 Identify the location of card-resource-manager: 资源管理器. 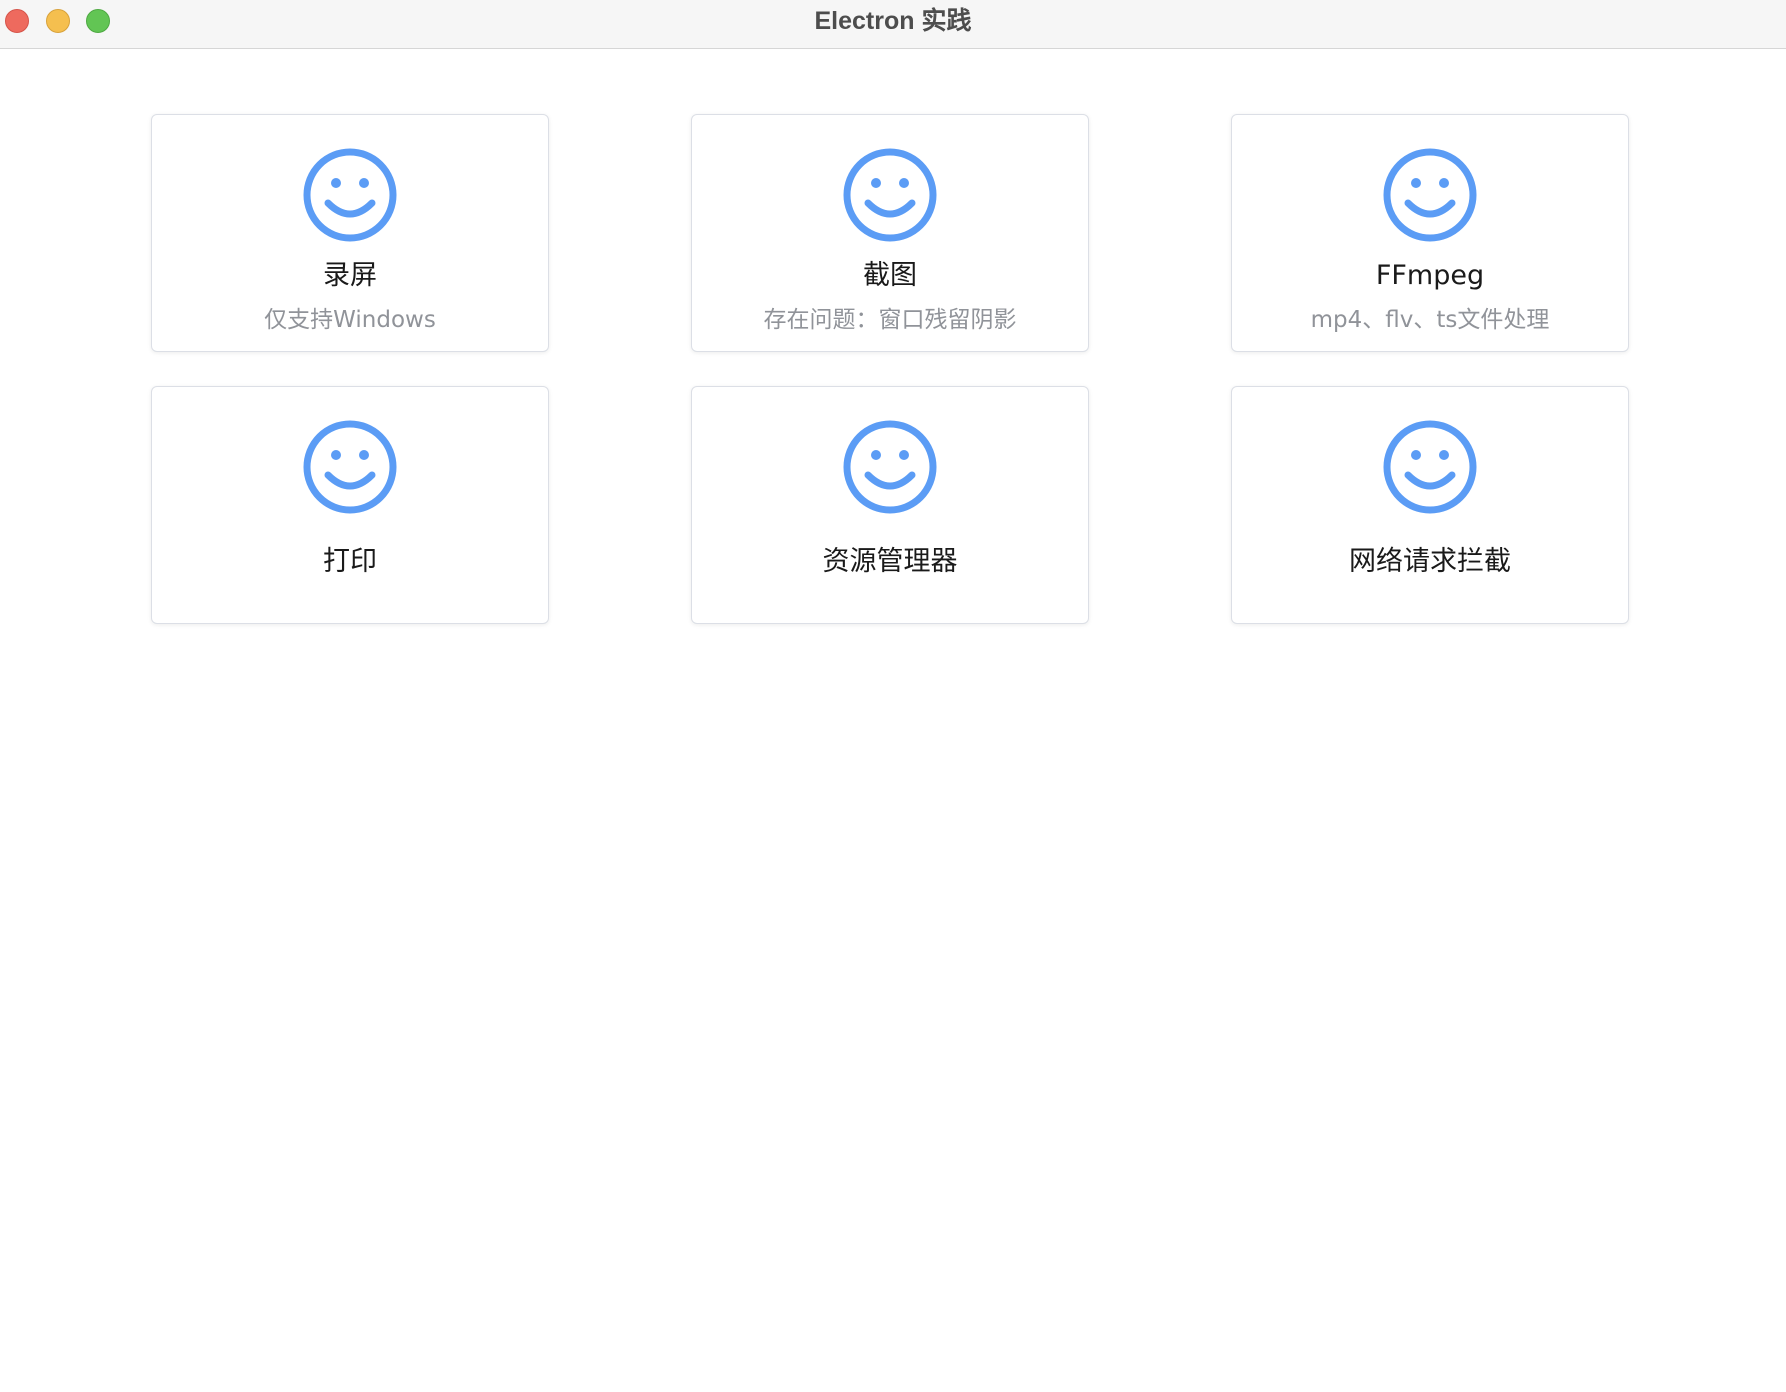
(890, 505).